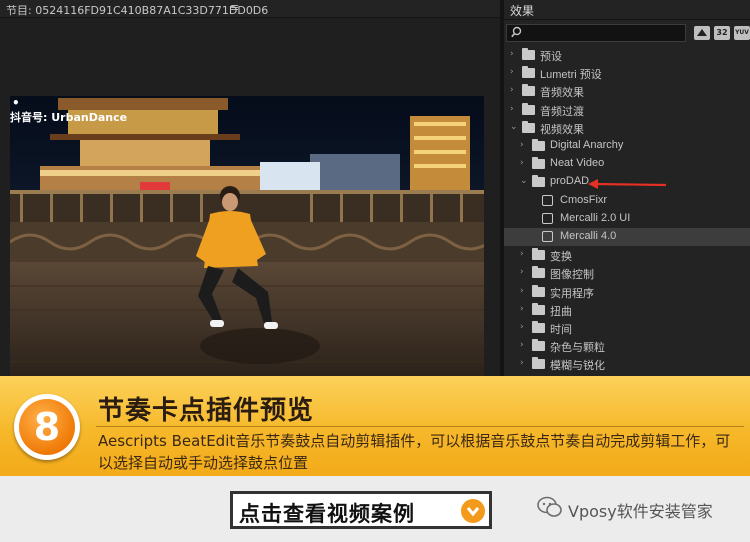 This screenshot has width=750, height=542. What do you see at coordinates (234, 7) in the screenshot?
I see `panel-menu-icon: ≡` at bounding box center [234, 7].